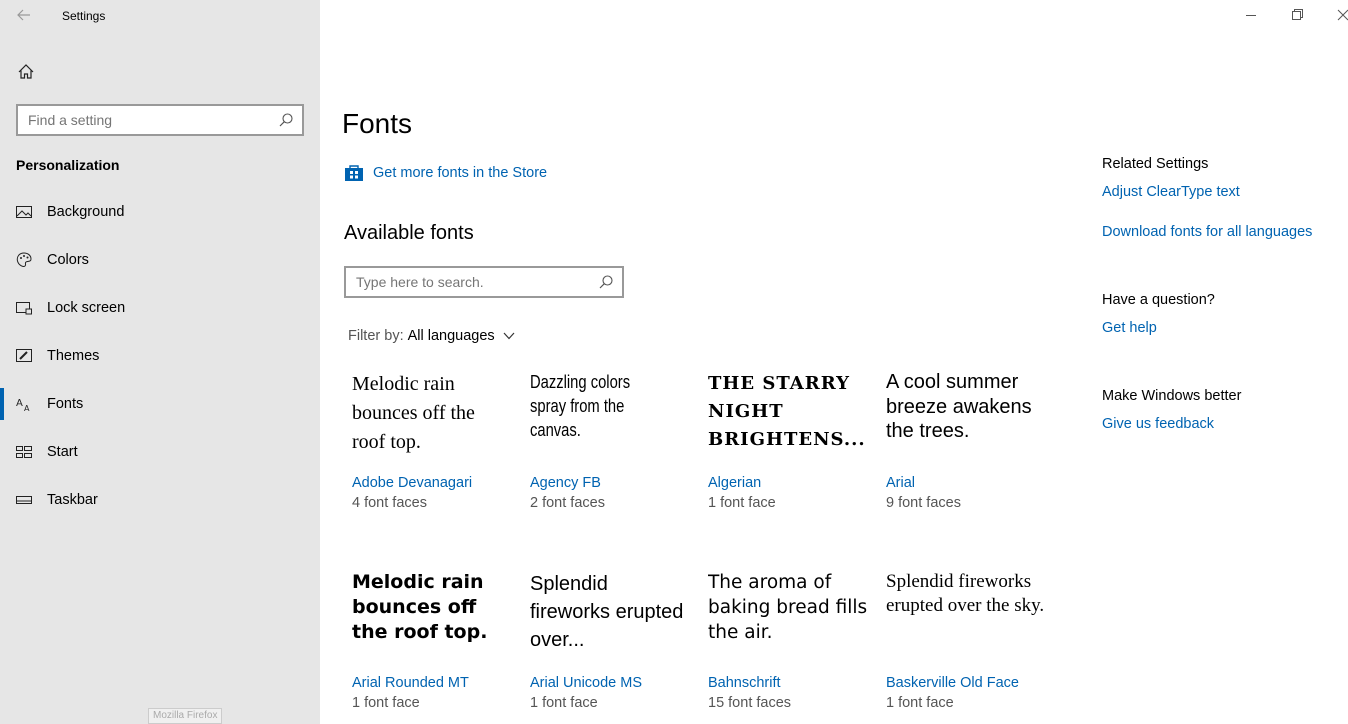 The image size is (1348, 724). Describe the element at coordinates (24, 259) in the screenshot. I see `palette-icon` at that location.